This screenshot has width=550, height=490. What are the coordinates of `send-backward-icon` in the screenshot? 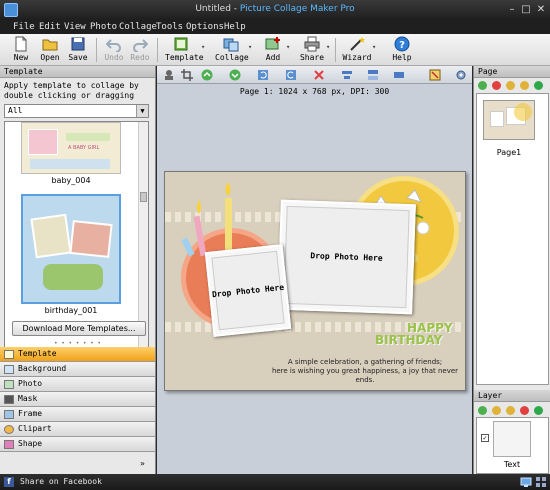 It's located at (235, 75).